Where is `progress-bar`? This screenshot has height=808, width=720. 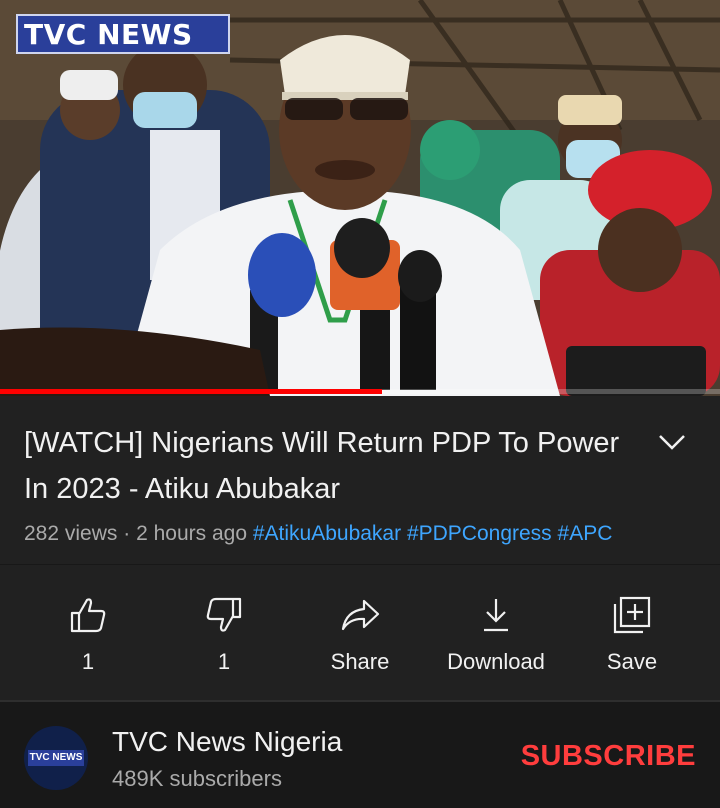 progress-bar is located at coordinates (360, 391).